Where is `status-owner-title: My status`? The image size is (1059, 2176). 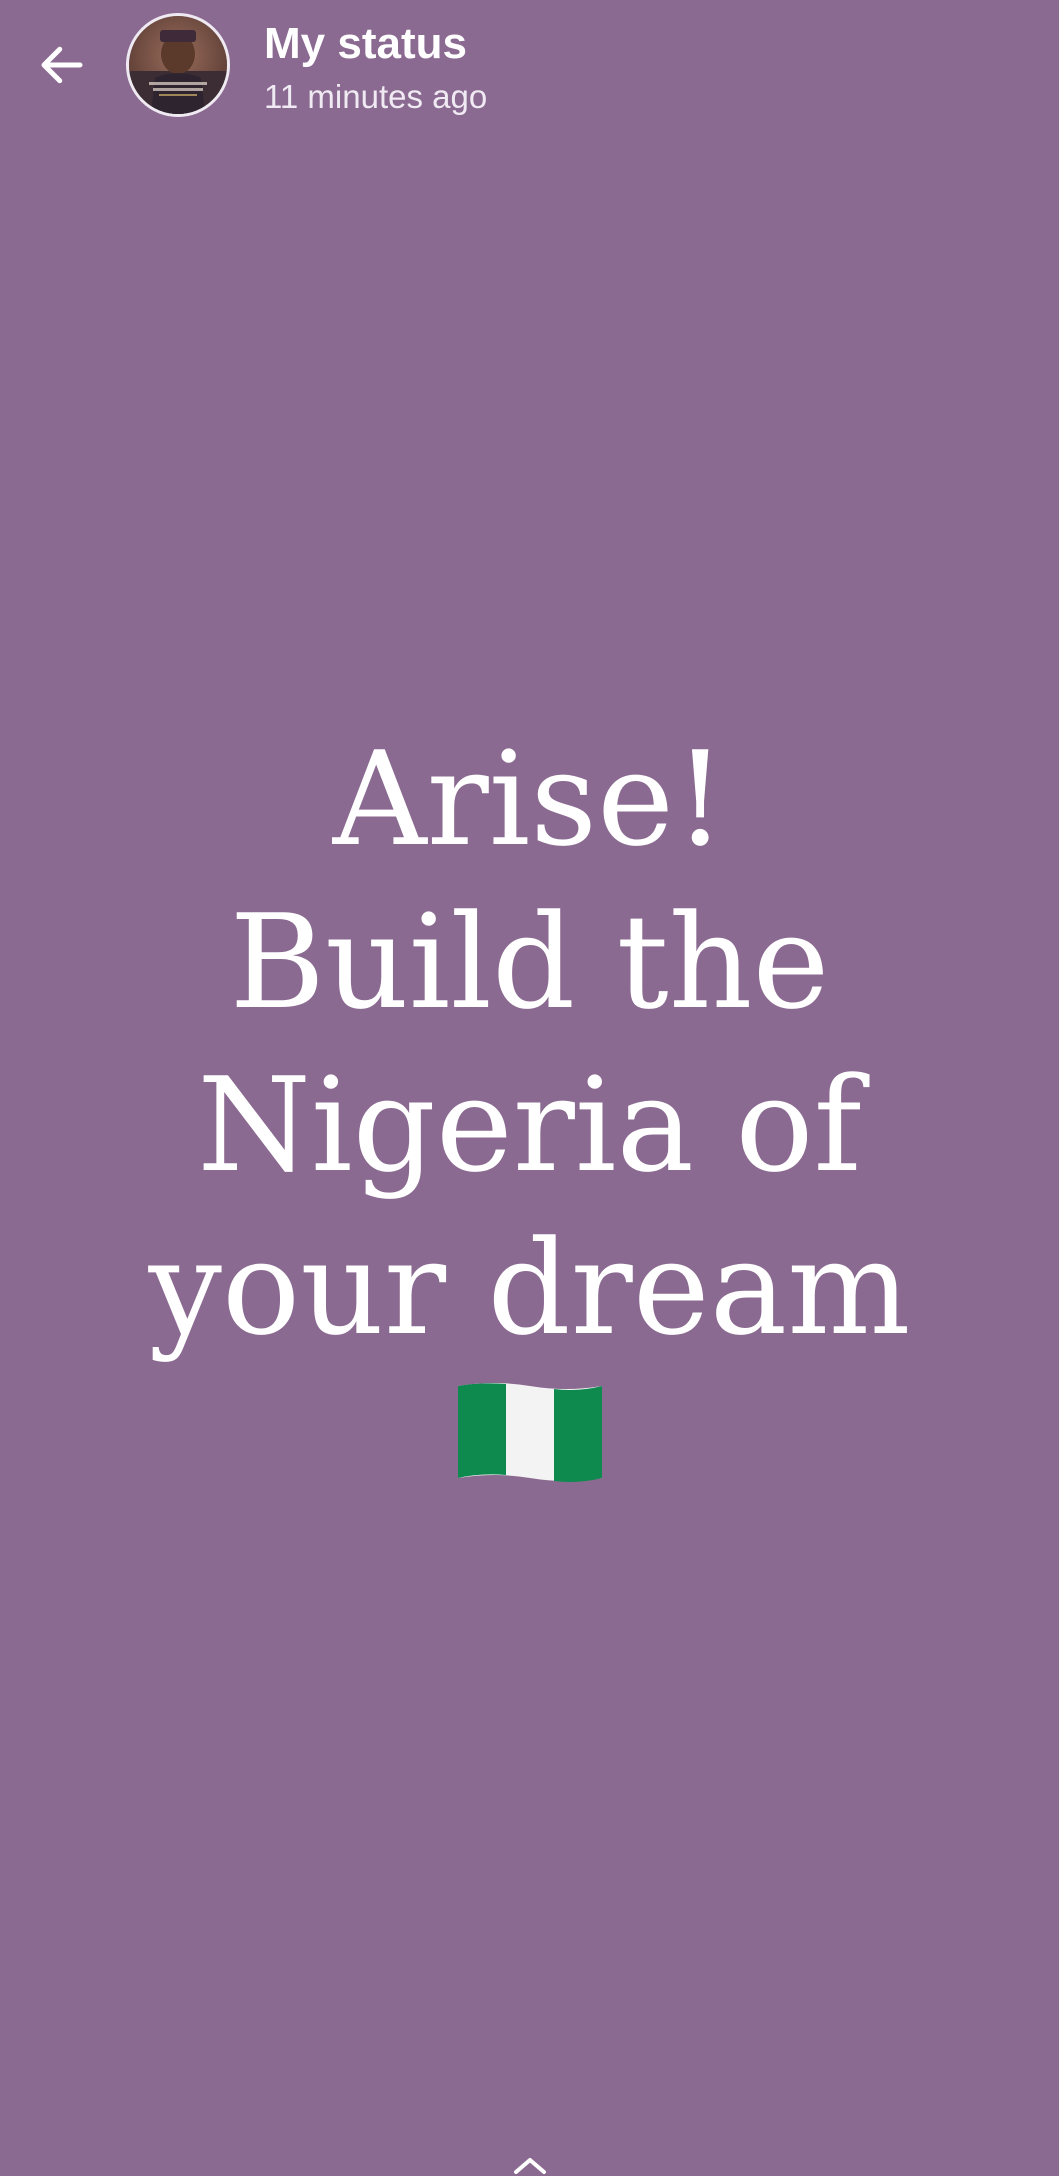
status-owner-title: My status is located at coordinates (365, 43).